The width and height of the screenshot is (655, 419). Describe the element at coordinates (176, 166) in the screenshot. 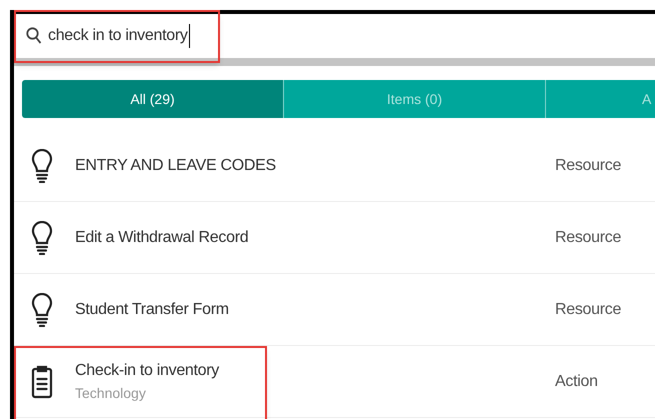

I see `result-title: ENTRY AND LEAVE CODES` at that location.